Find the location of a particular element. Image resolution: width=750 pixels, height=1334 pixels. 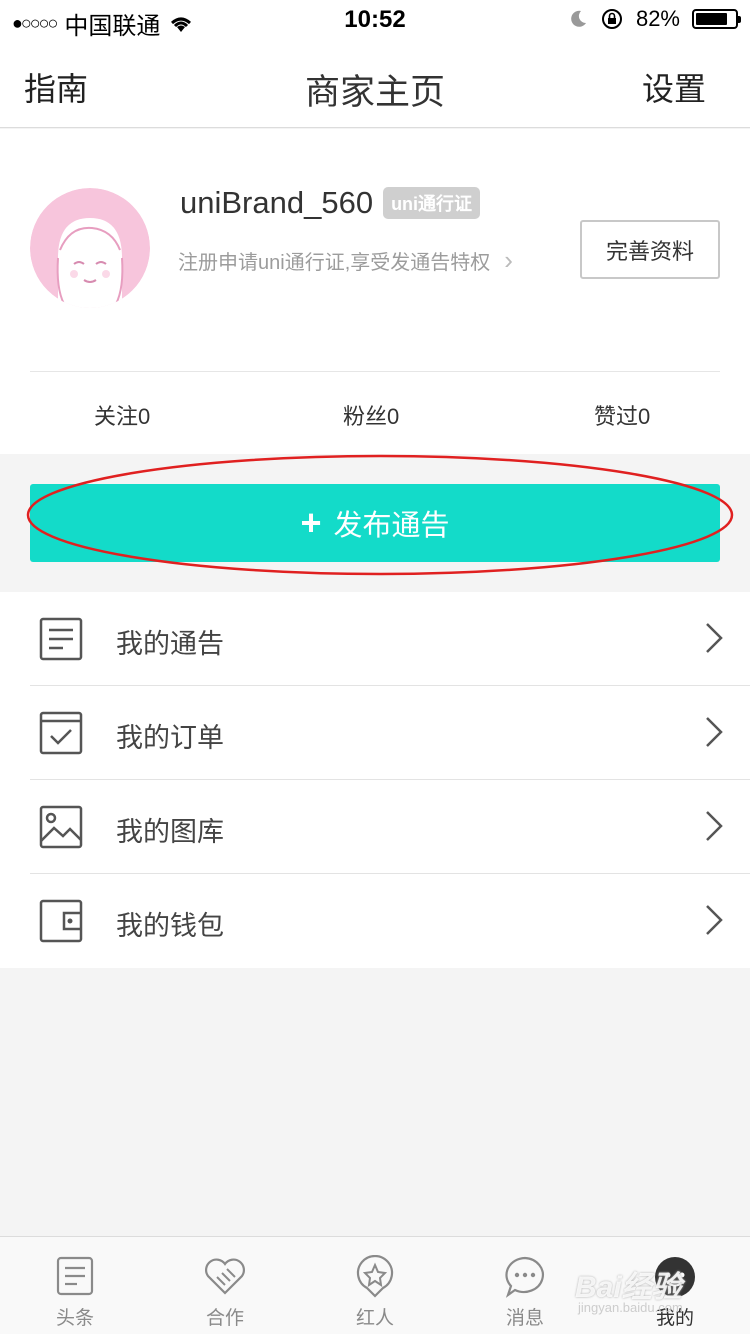

avatar is located at coordinates (90, 248).